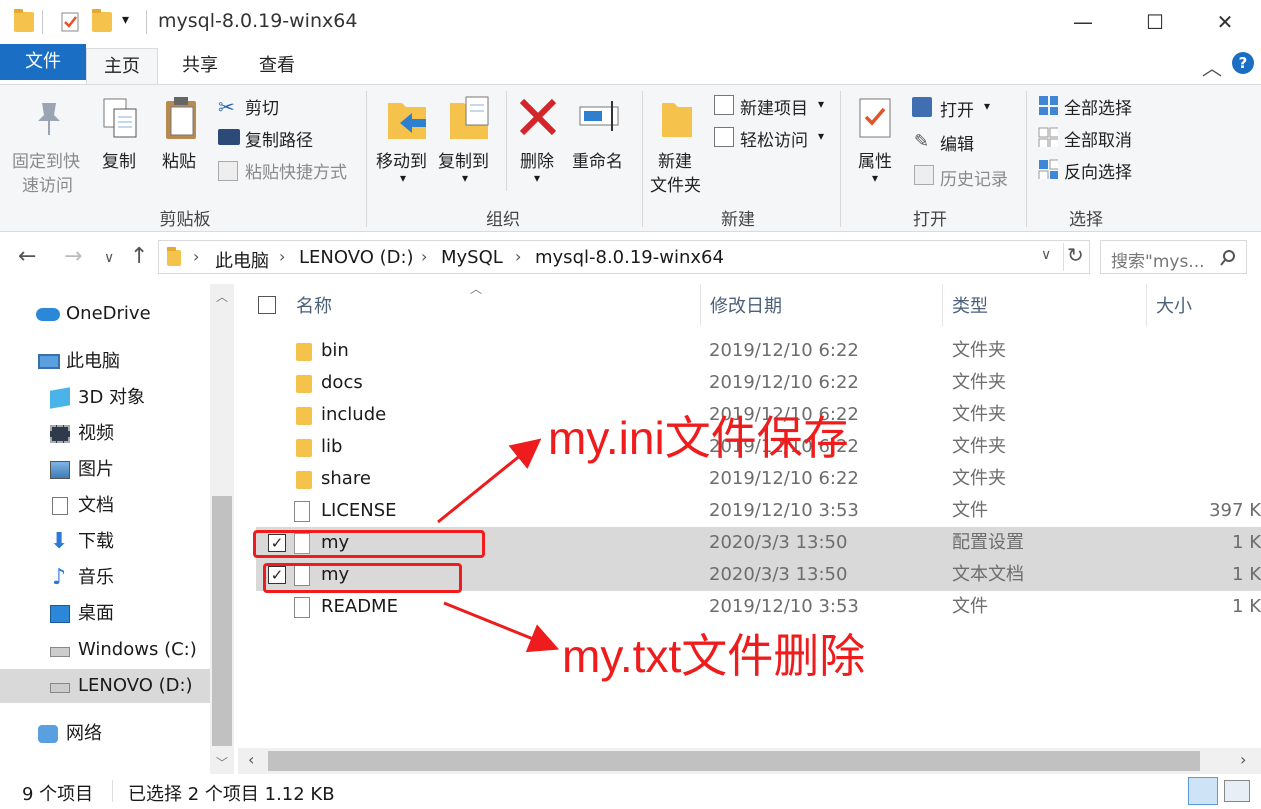 The height and width of the screenshot is (809, 1261). Describe the element at coordinates (279, 138) in the screenshot. I see `copy-path-button: 复制路径` at that location.